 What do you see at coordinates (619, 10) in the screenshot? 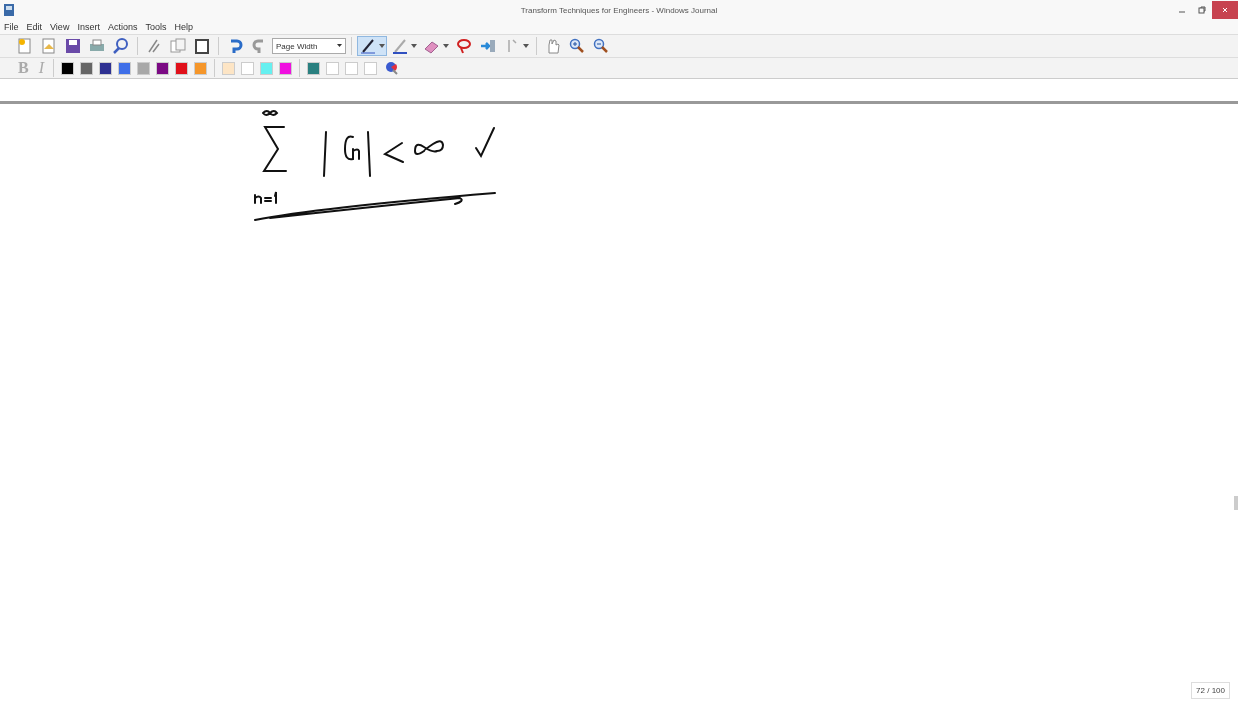
I see `window-title: Transform Techniques for Engineers - Windows Journal` at bounding box center [619, 10].